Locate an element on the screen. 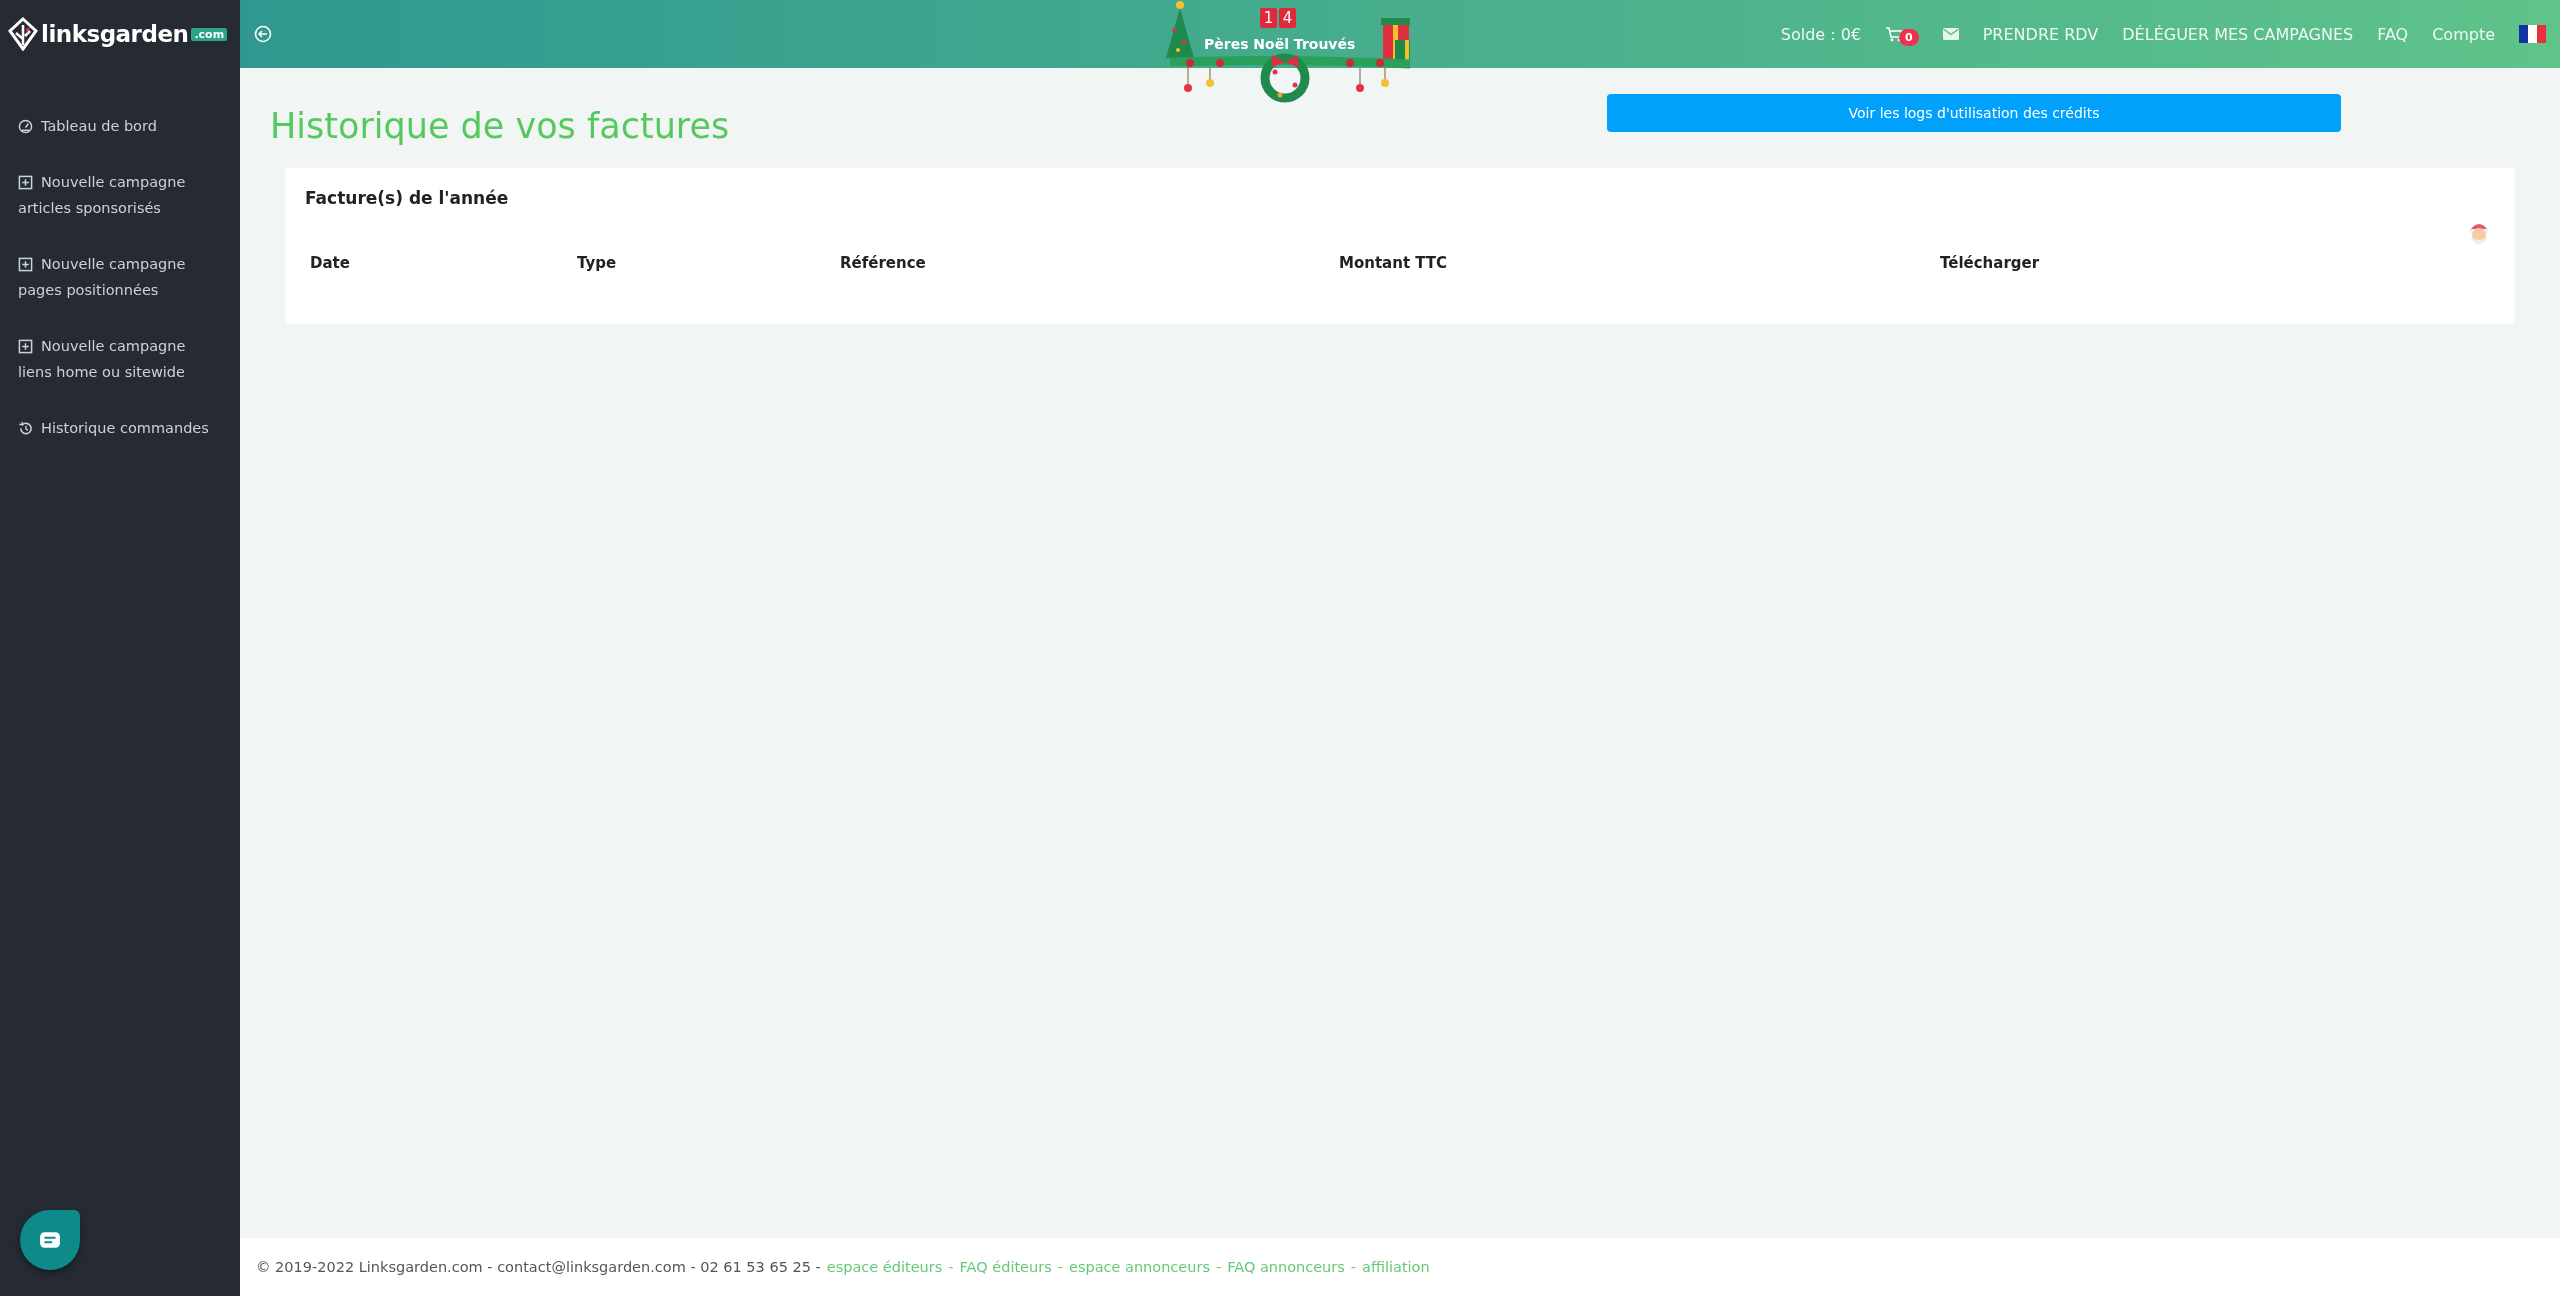  card-title: Facture(s) de l'année is located at coordinates (407, 197).